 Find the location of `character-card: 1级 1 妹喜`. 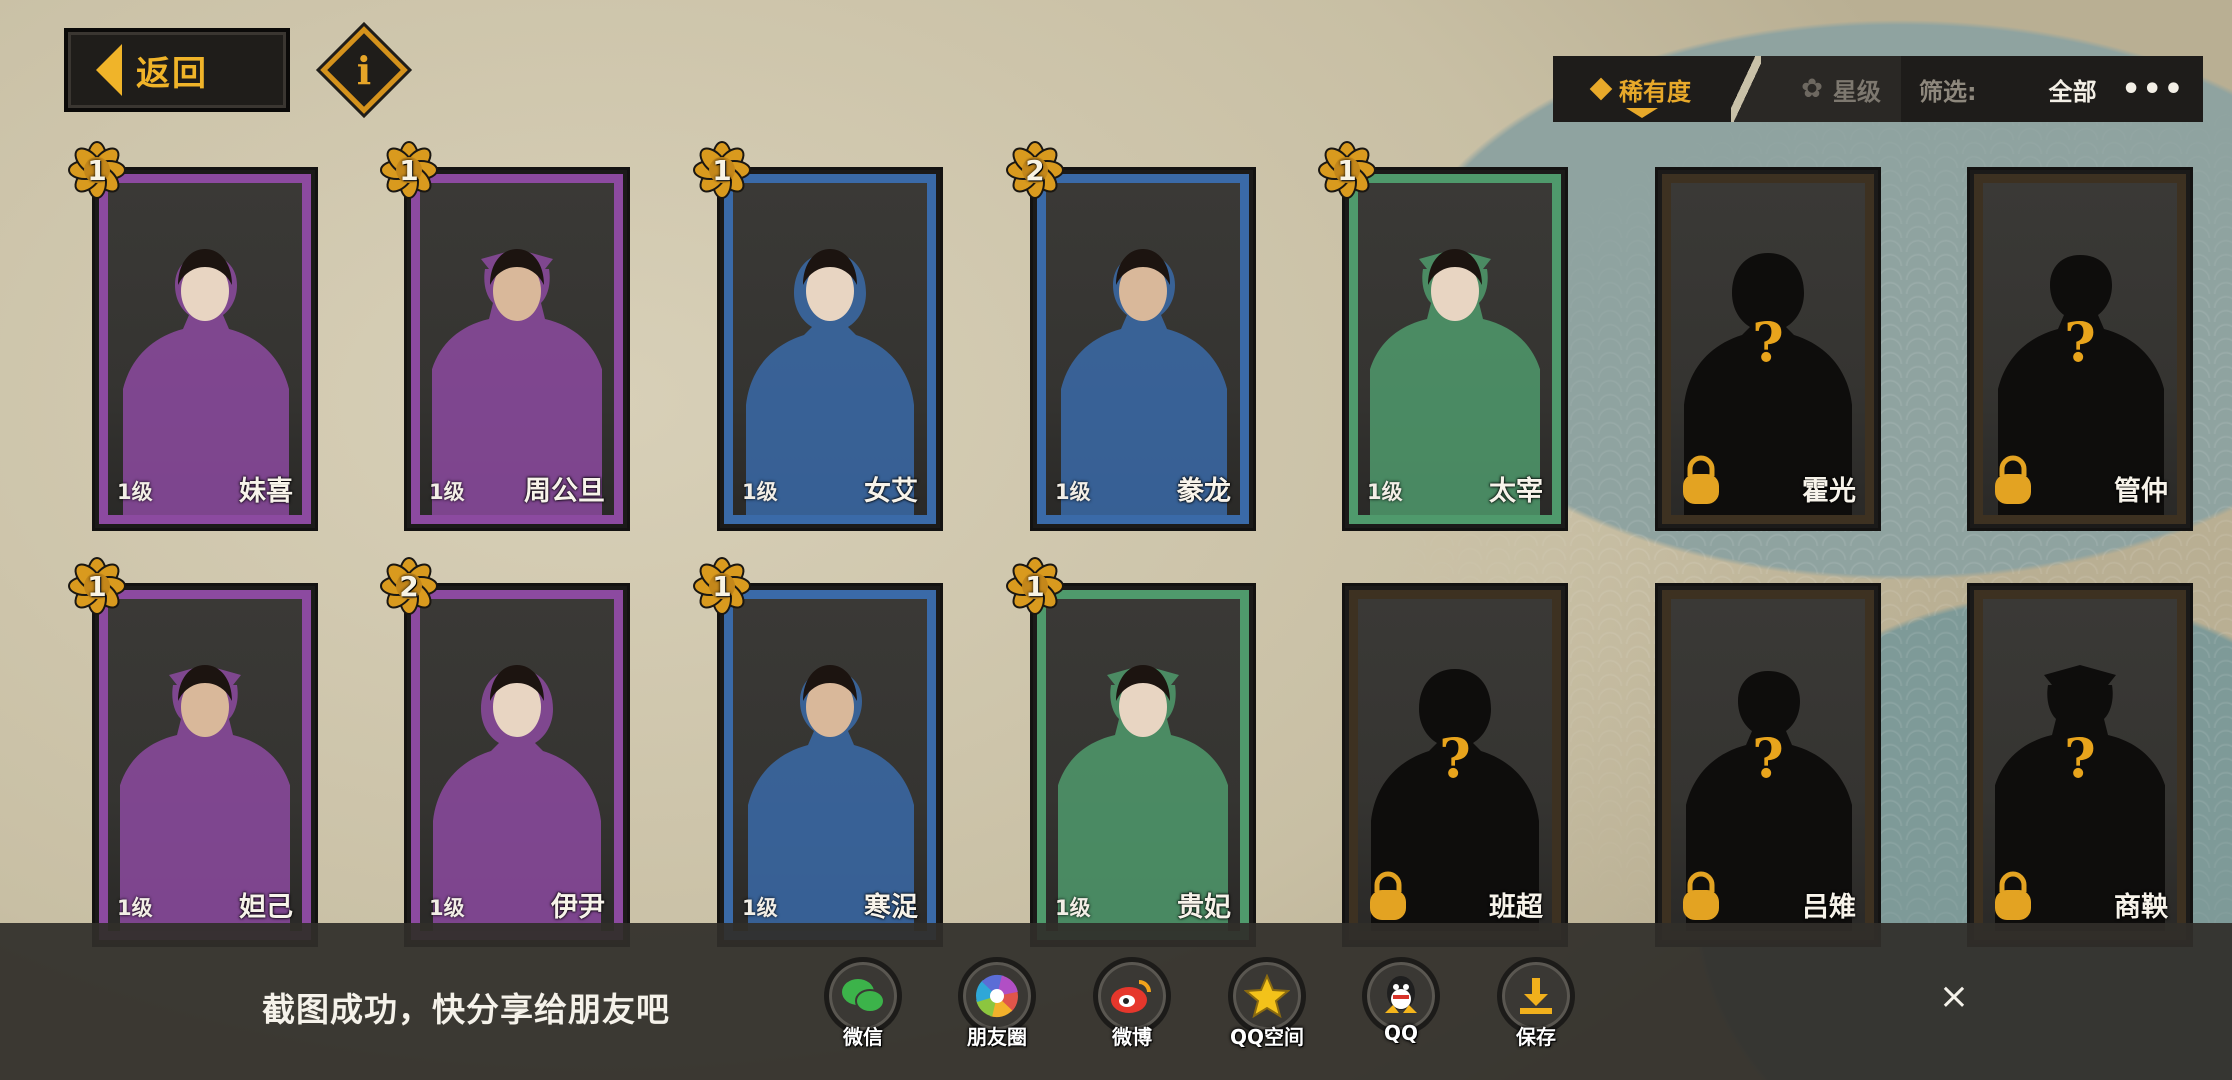

character-card: 1级 1 妹喜 is located at coordinates (193, 336).